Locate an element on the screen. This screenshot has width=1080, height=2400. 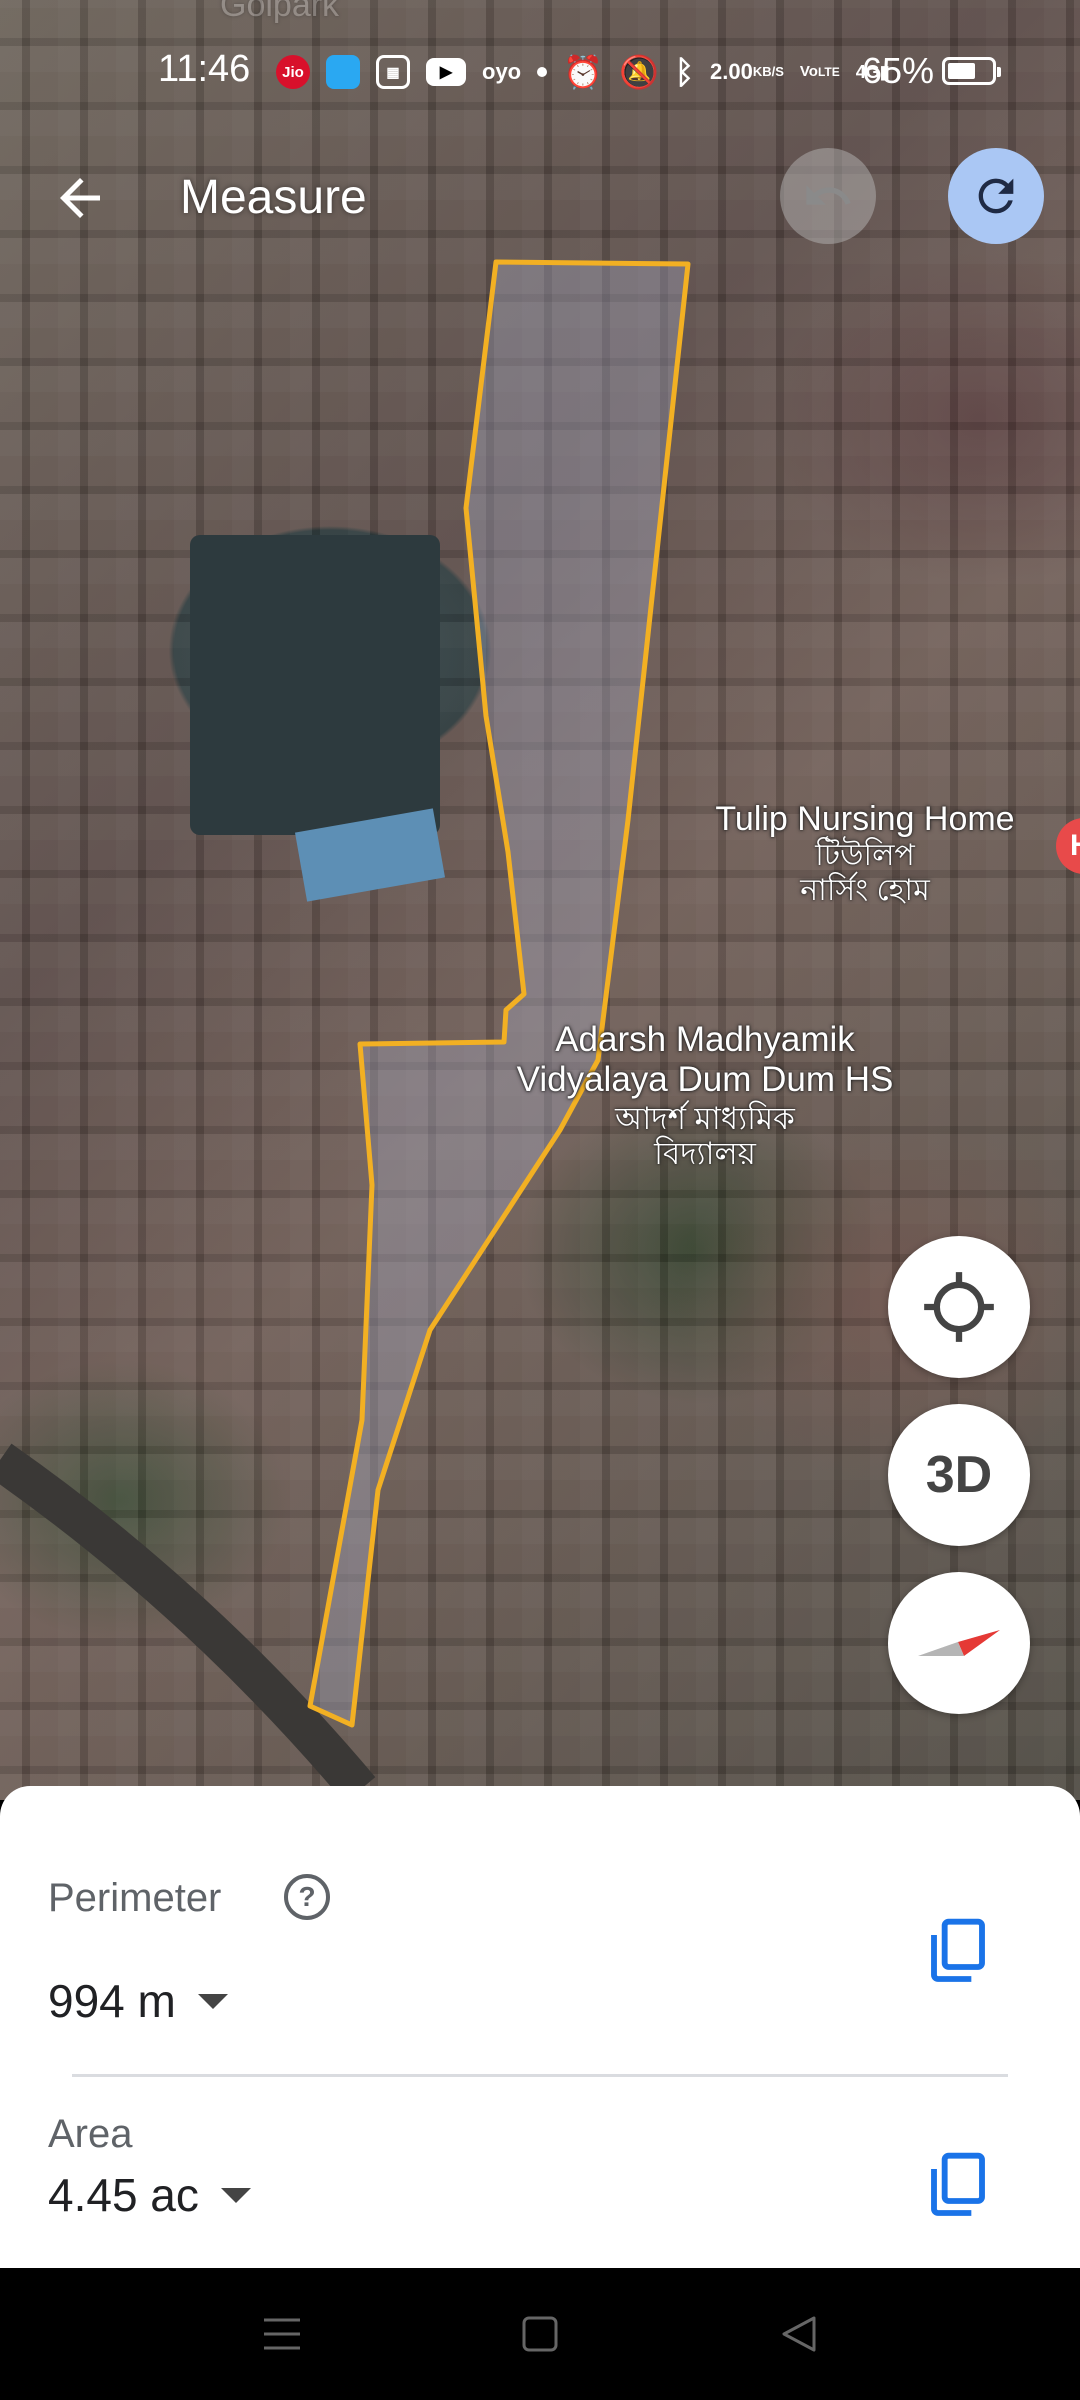
poi-label-bn: নার্সিং হোম is located at coordinates (865, 890).